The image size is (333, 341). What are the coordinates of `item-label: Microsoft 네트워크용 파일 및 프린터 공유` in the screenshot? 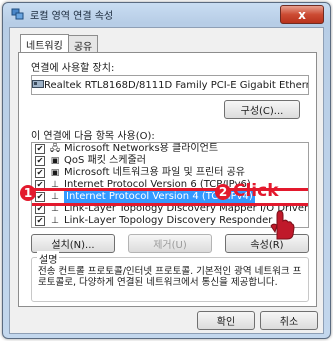 It's located at (155, 172).